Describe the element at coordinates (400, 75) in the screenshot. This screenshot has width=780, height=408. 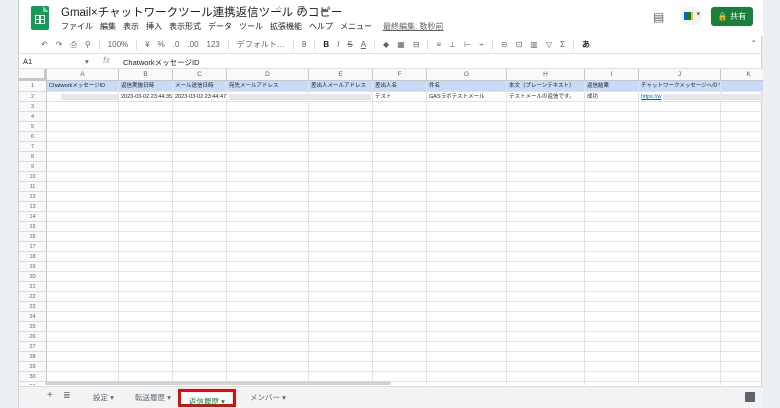
I see `column-header: F` at that location.